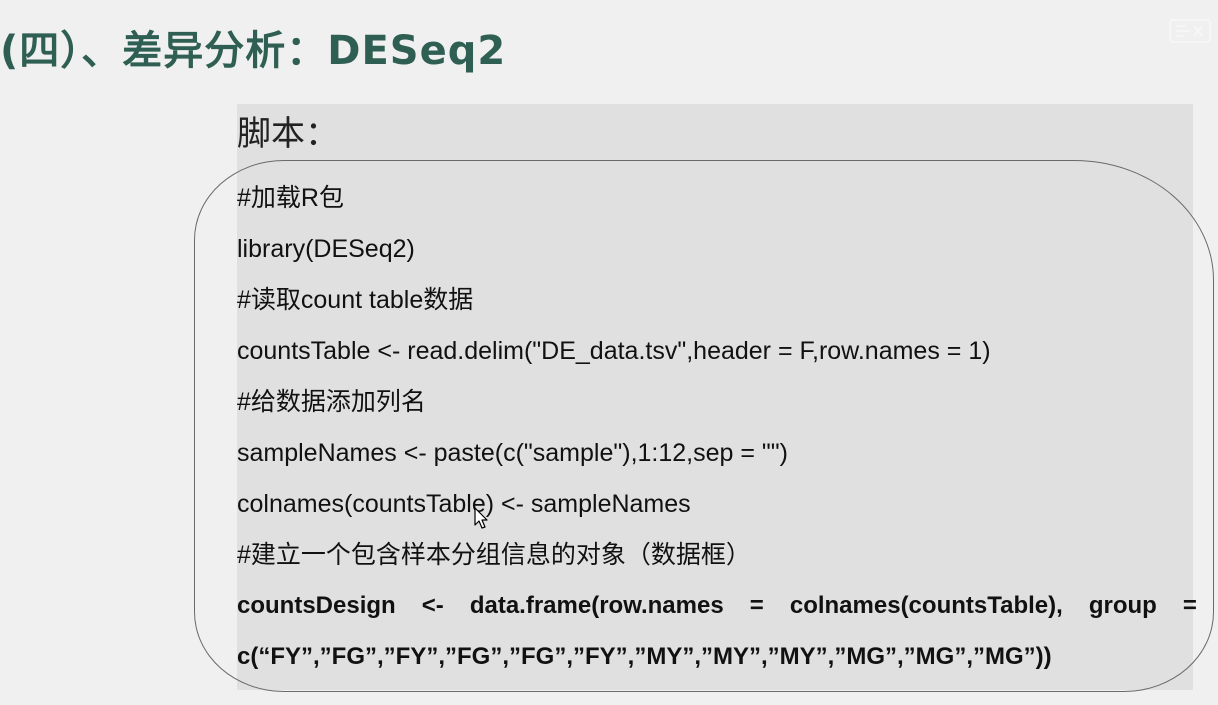 This screenshot has width=1218, height=705. What do you see at coordinates (288, 134) in the screenshot?
I see `script-label: 脚本：` at bounding box center [288, 134].